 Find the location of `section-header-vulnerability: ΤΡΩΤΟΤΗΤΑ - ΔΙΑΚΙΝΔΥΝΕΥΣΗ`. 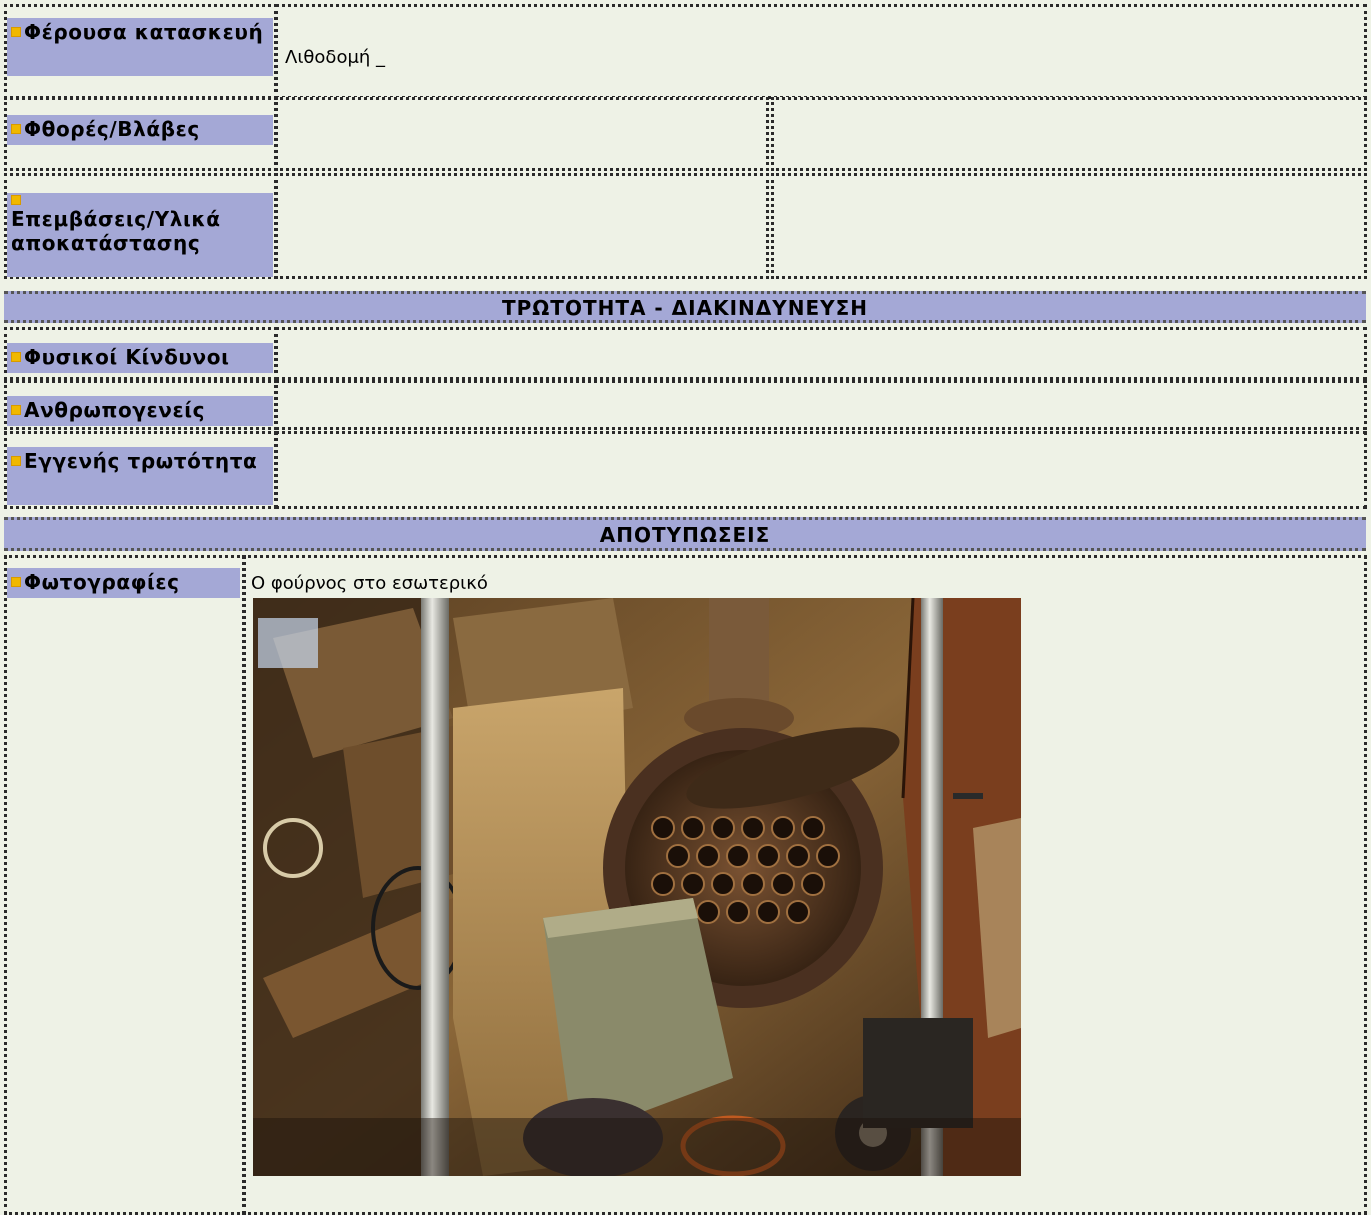

section-header-vulnerability: ΤΡΩΤΟΤΗΤΑ - ΔΙΑΚΙΝΔΥΝΕΥΣΗ is located at coordinates (685, 307).